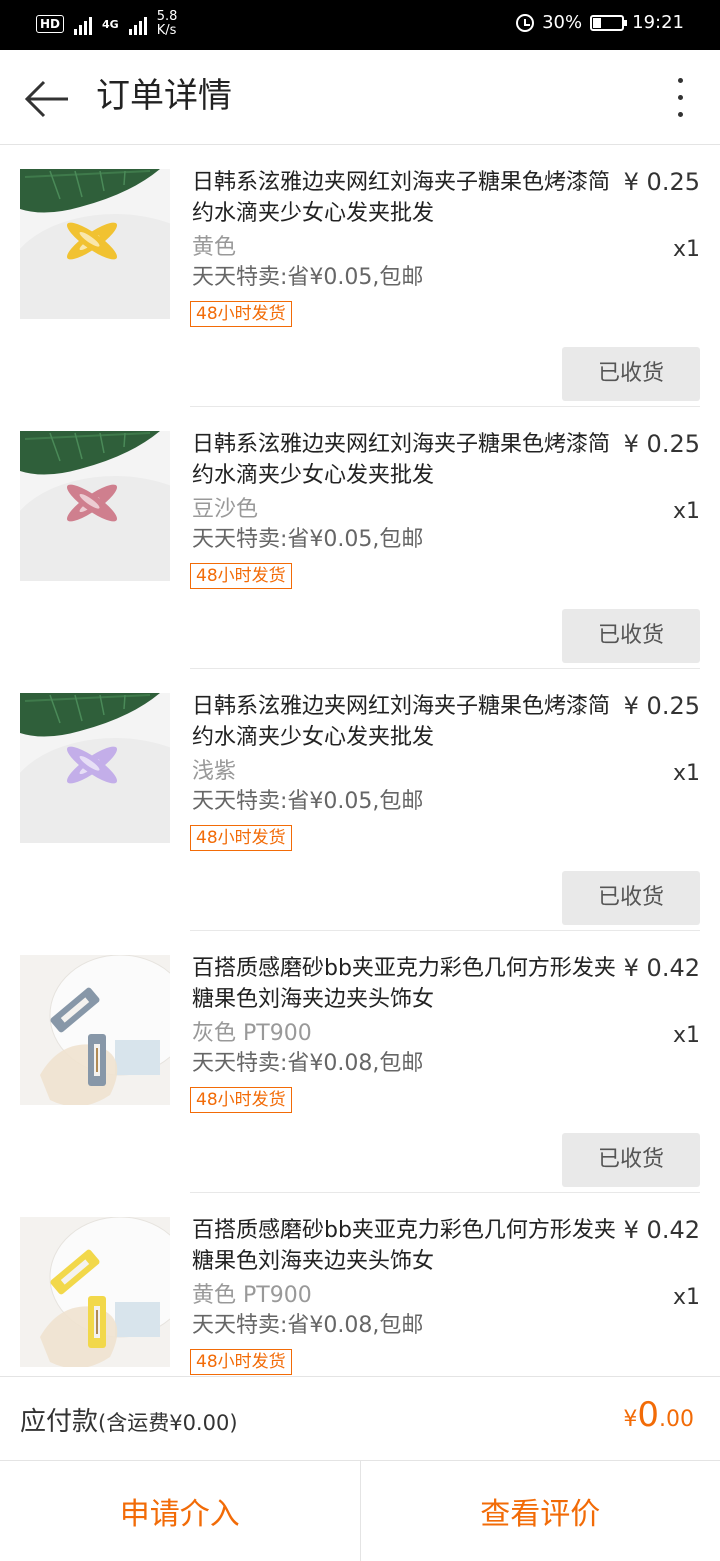 Image resolution: width=720 pixels, height=1561 pixels. Describe the element at coordinates (50, 24) in the screenshot. I see `hd-badge: HD` at that location.